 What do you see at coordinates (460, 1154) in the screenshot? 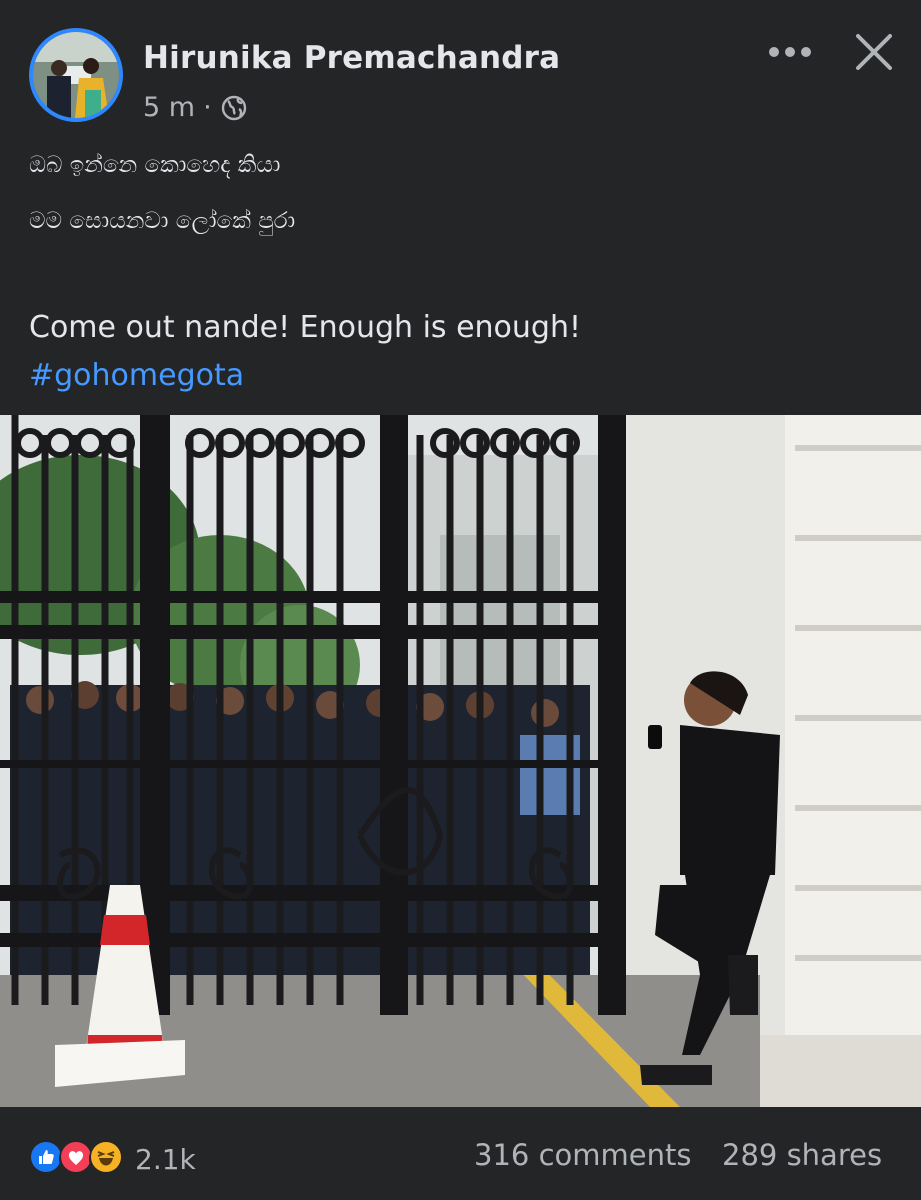
I see `post-footer: 2.1k 316 comments 289 shares` at bounding box center [460, 1154].